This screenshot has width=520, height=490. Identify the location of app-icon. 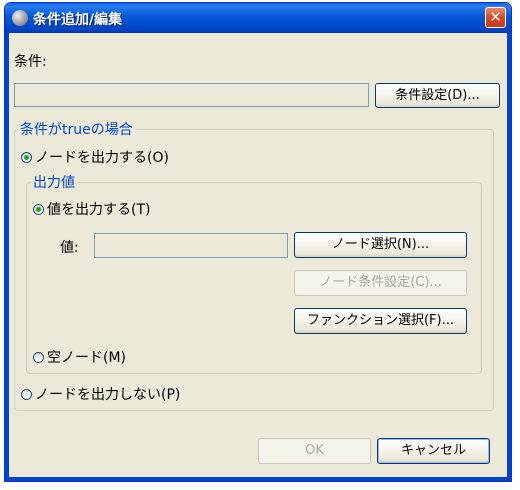
(20, 18).